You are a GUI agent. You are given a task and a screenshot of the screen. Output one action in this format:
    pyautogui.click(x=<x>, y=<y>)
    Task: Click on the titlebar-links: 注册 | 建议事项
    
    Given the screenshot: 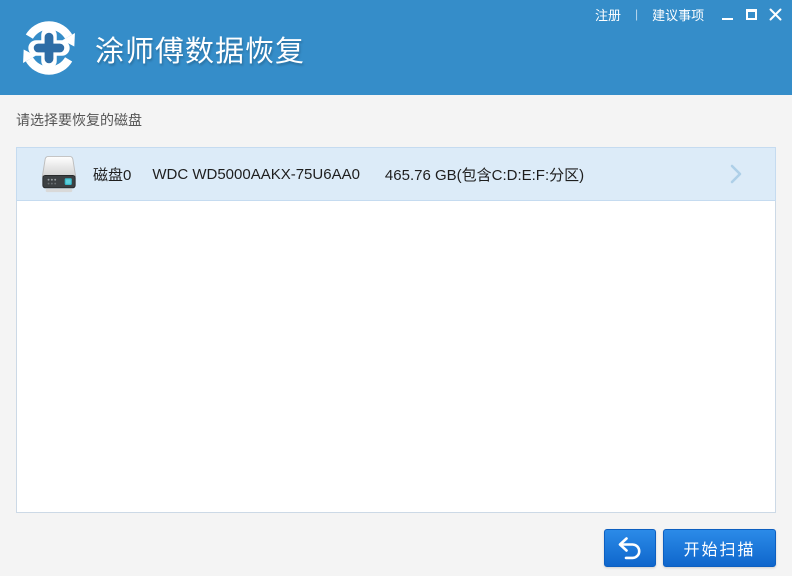 What is the action you would take?
    pyautogui.click(x=649, y=14)
    